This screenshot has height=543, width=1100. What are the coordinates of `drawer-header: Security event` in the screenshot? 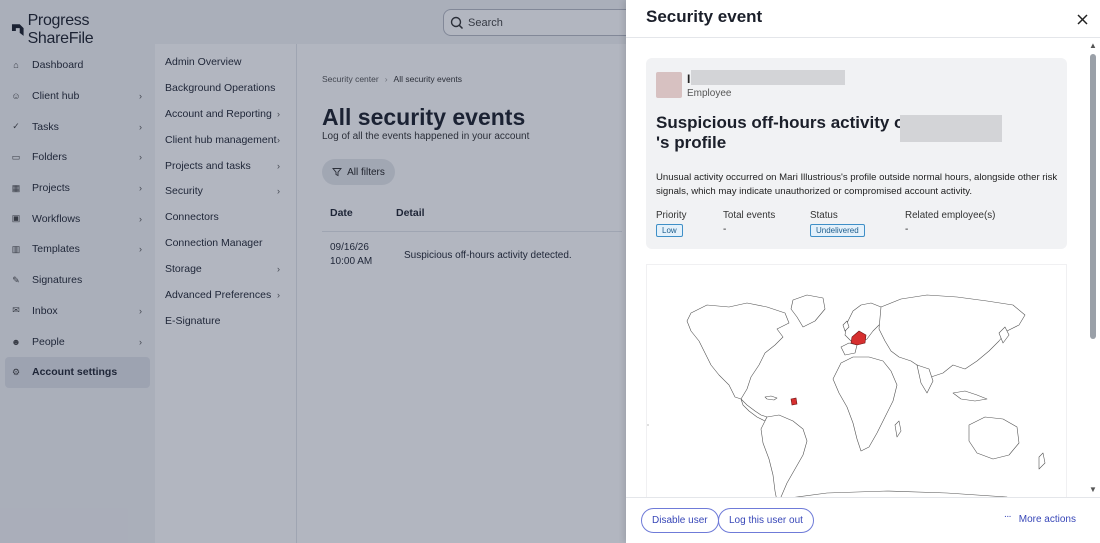 It's located at (863, 19).